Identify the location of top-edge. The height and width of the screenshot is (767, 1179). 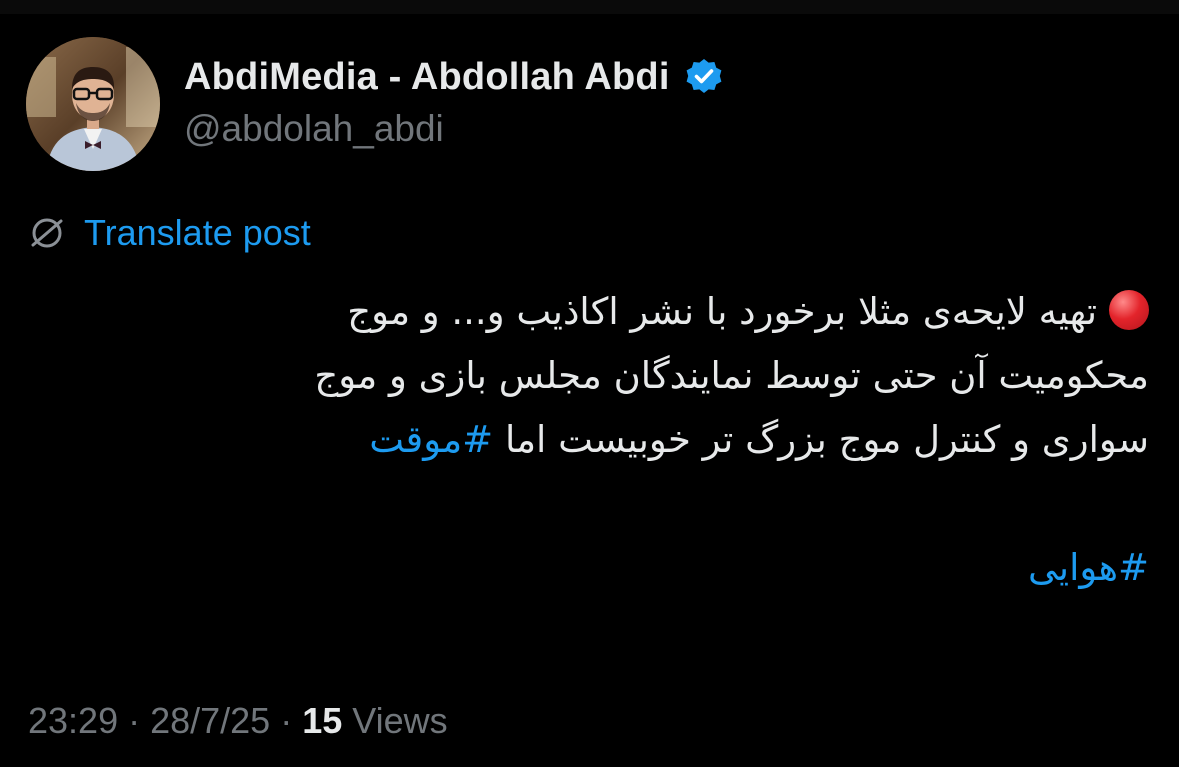
(589, 7).